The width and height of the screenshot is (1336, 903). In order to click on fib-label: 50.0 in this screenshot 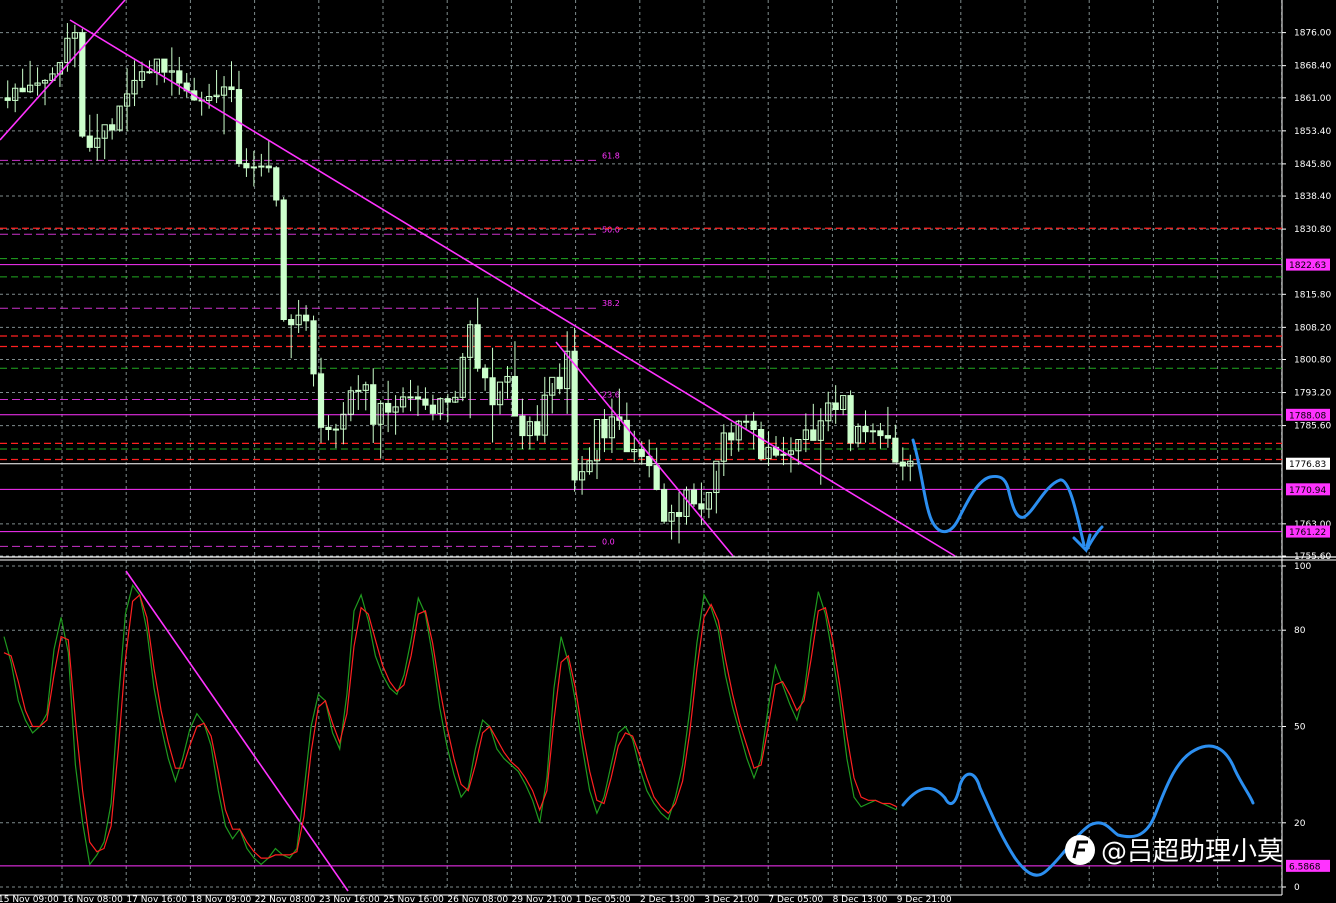, I will do `click(611, 229)`.